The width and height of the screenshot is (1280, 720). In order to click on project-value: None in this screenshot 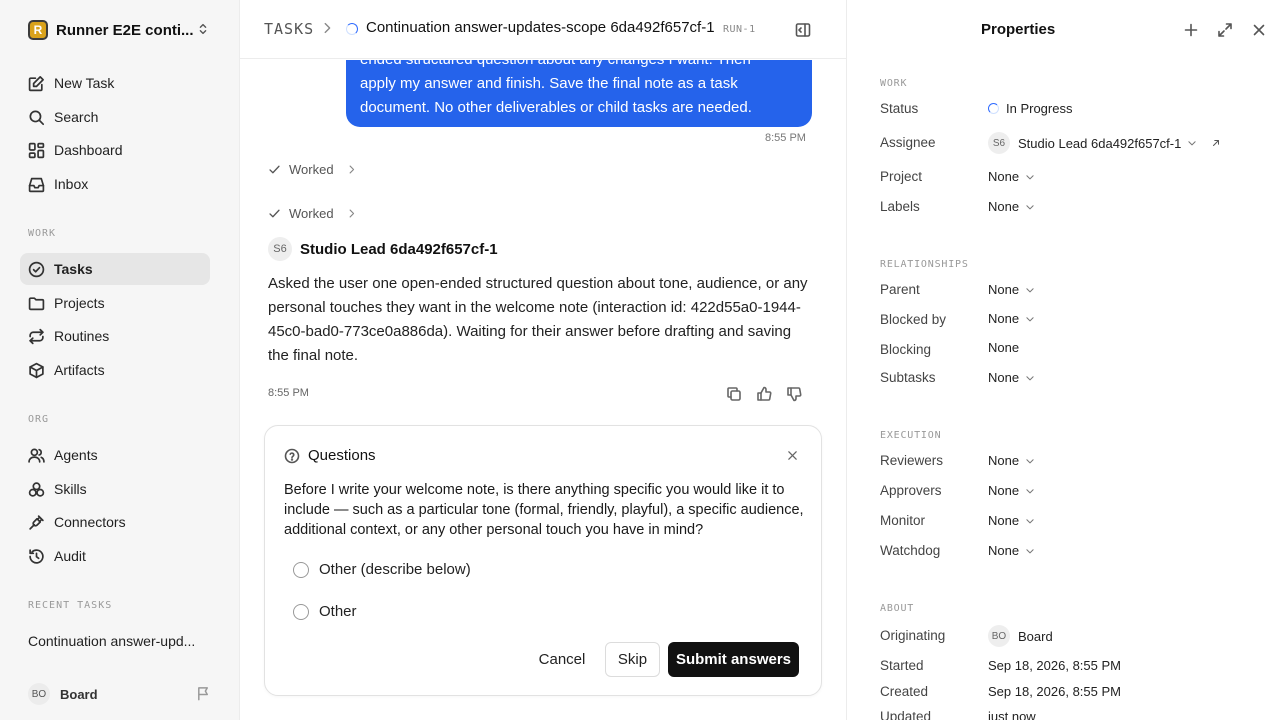, I will do `click(1011, 176)`.